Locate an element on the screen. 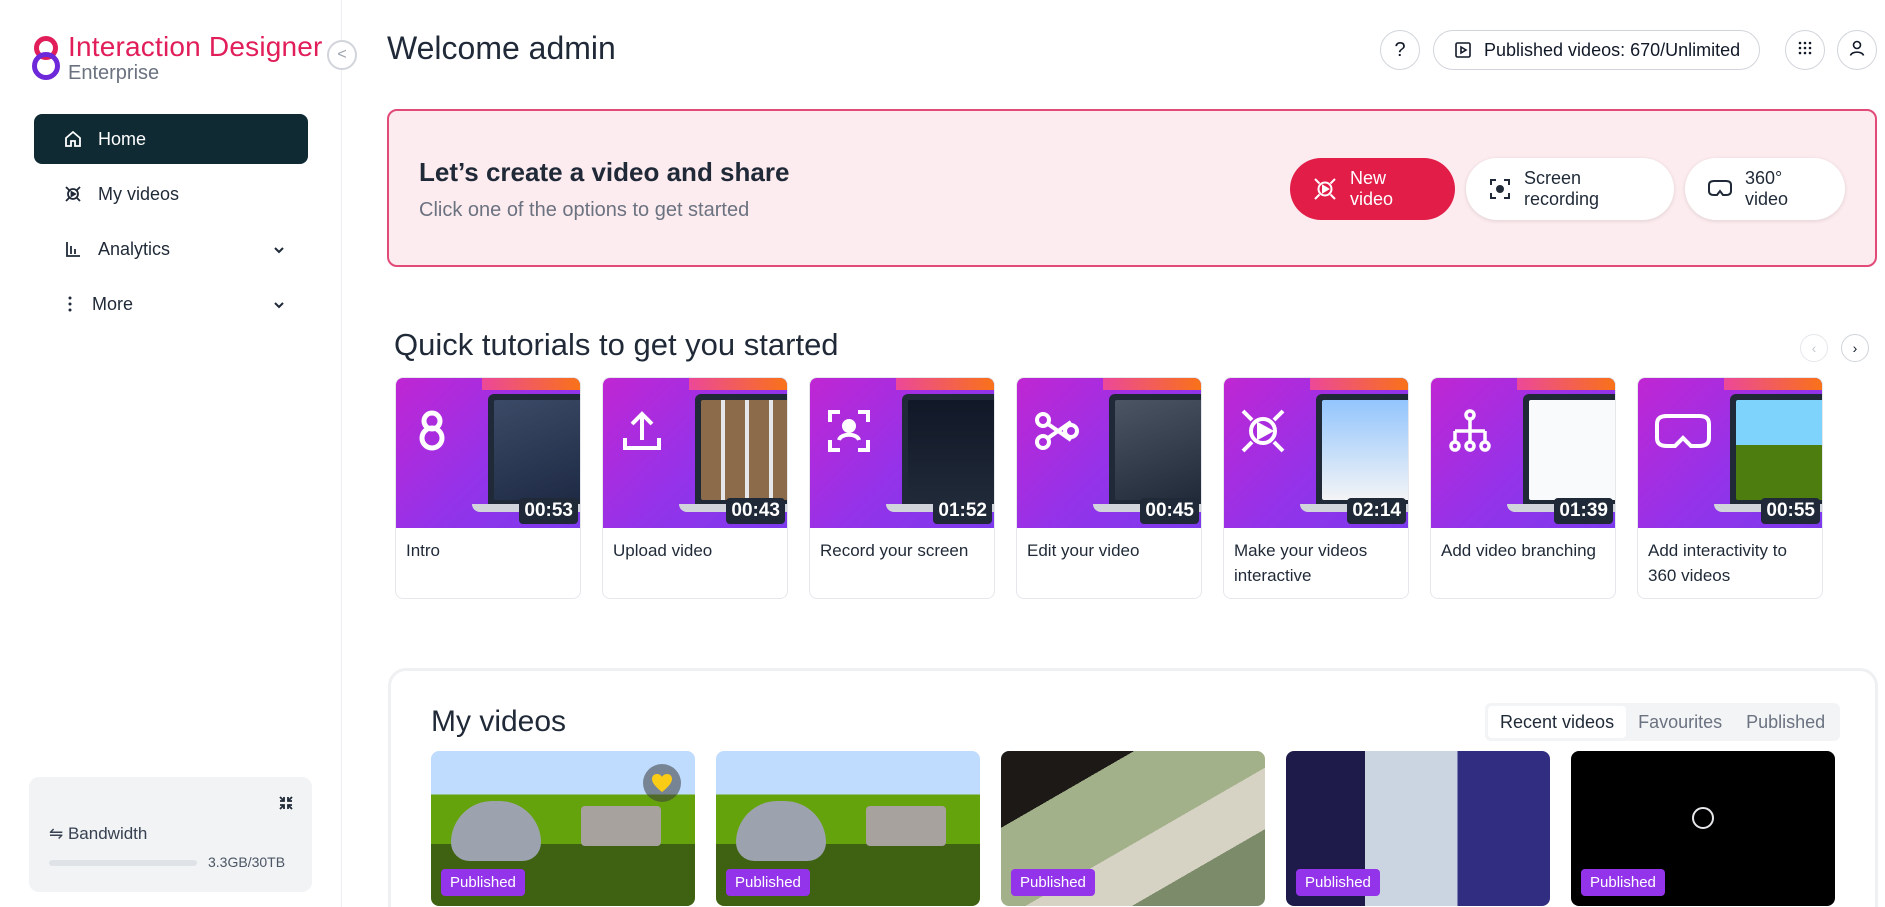 This screenshot has width=1885, height=907. new-video-button: New video is located at coordinates (1372, 189).